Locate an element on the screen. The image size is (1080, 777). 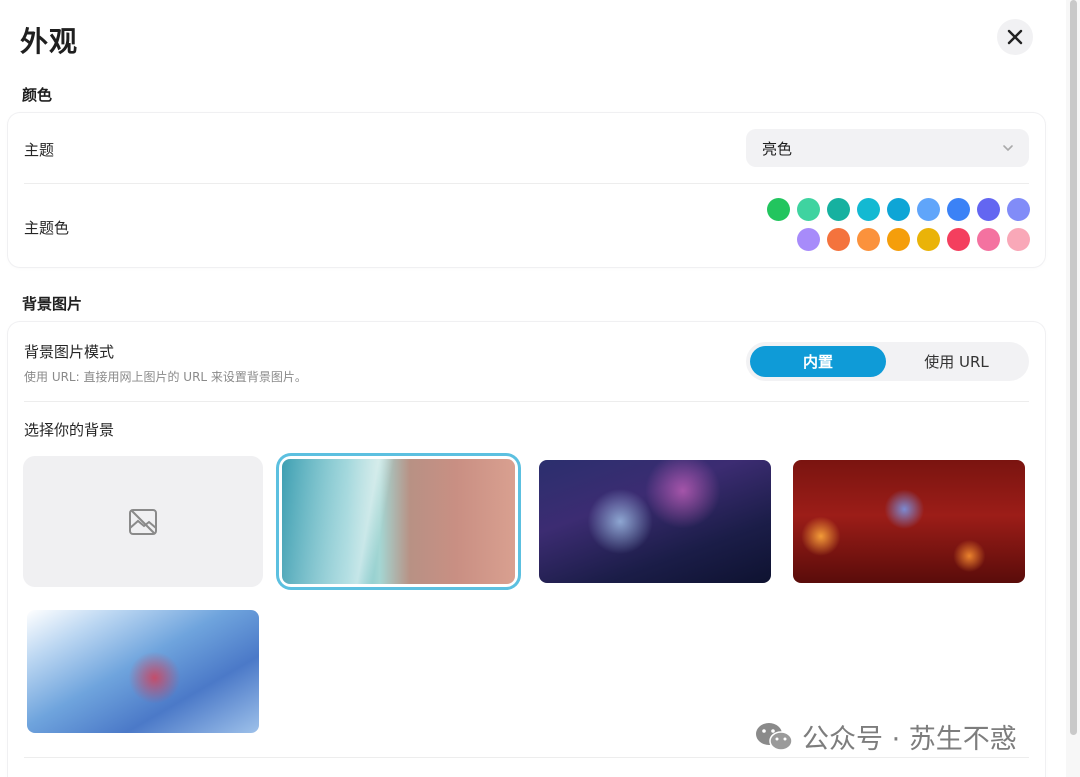
background-option-beach is located at coordinates (398, 521).